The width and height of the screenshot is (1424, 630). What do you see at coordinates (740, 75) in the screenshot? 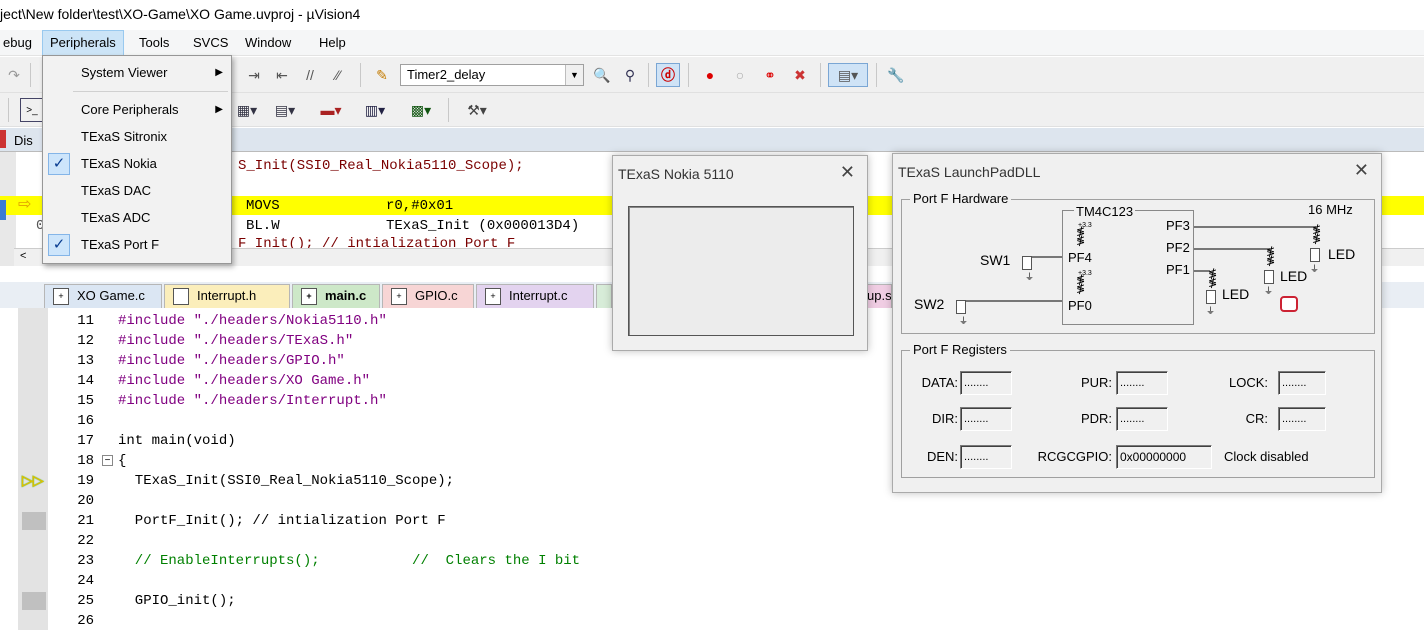
I see `breakpoint-disabled-icon: ○` at bounding box center [740, 75].